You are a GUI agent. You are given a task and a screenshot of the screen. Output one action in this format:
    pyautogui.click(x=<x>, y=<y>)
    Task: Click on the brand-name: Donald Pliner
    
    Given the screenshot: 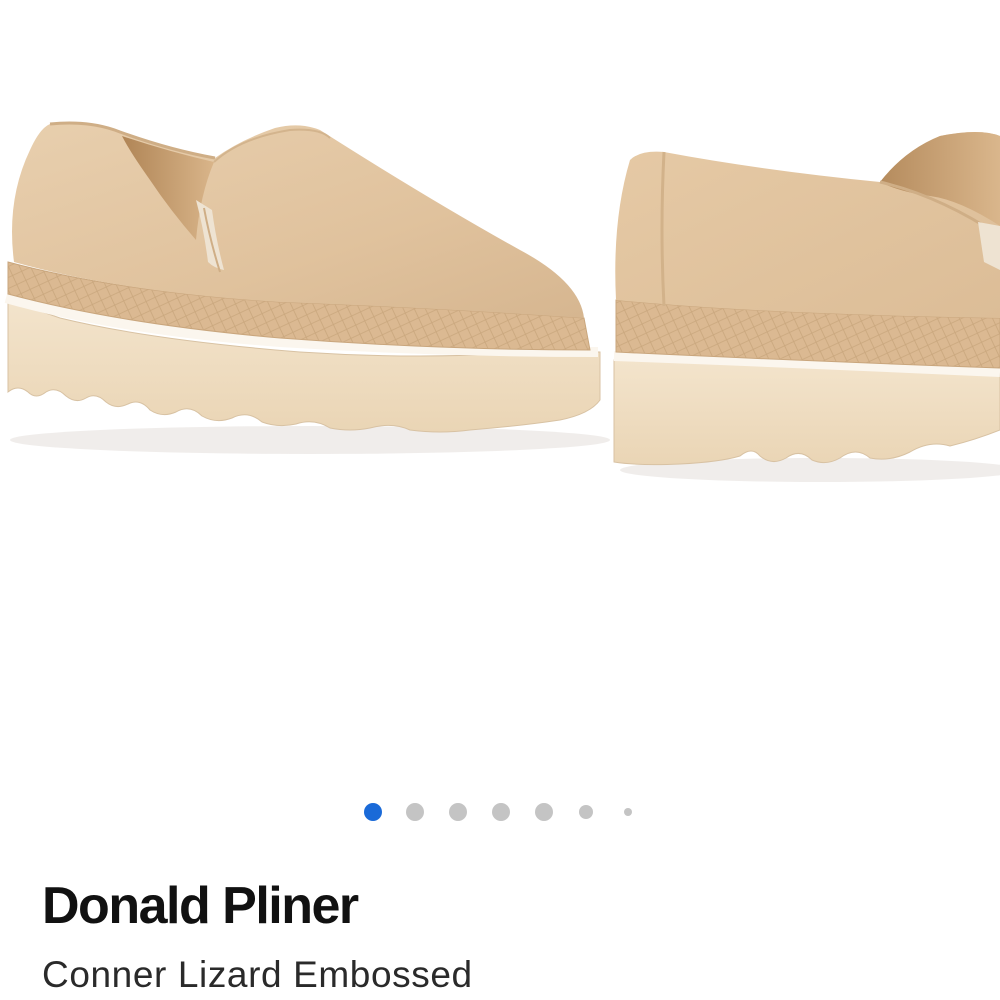 What is the action you would take?
    pyautogui.click(x=200, y=906)
    